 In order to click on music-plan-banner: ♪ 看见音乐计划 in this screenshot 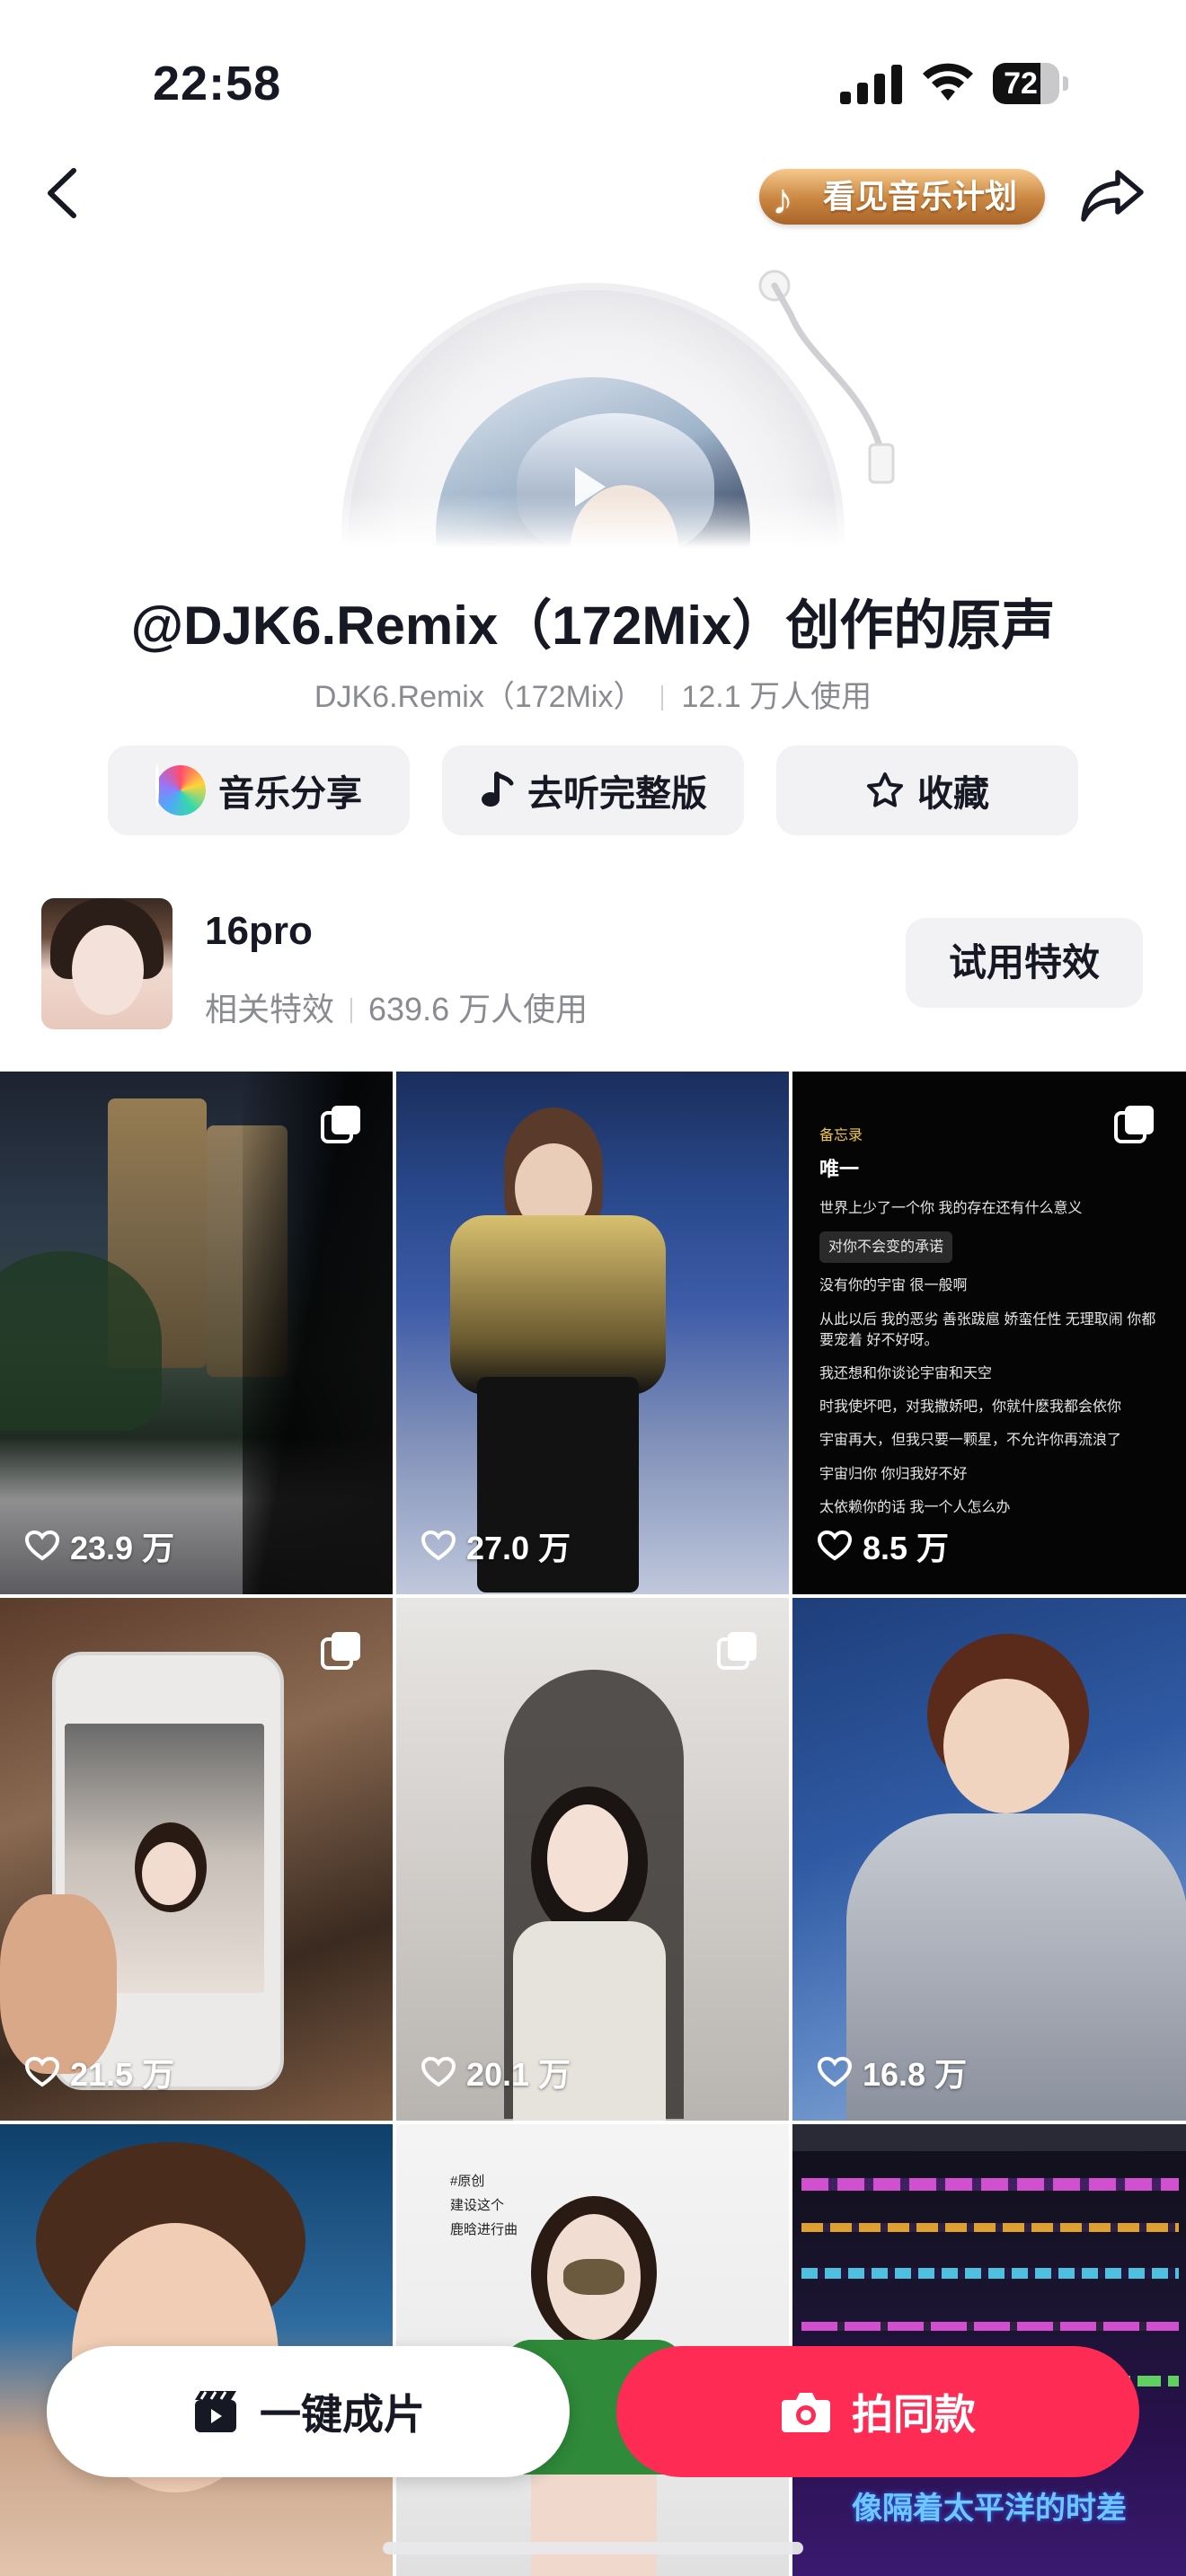, I will do `click(902, 197)`.